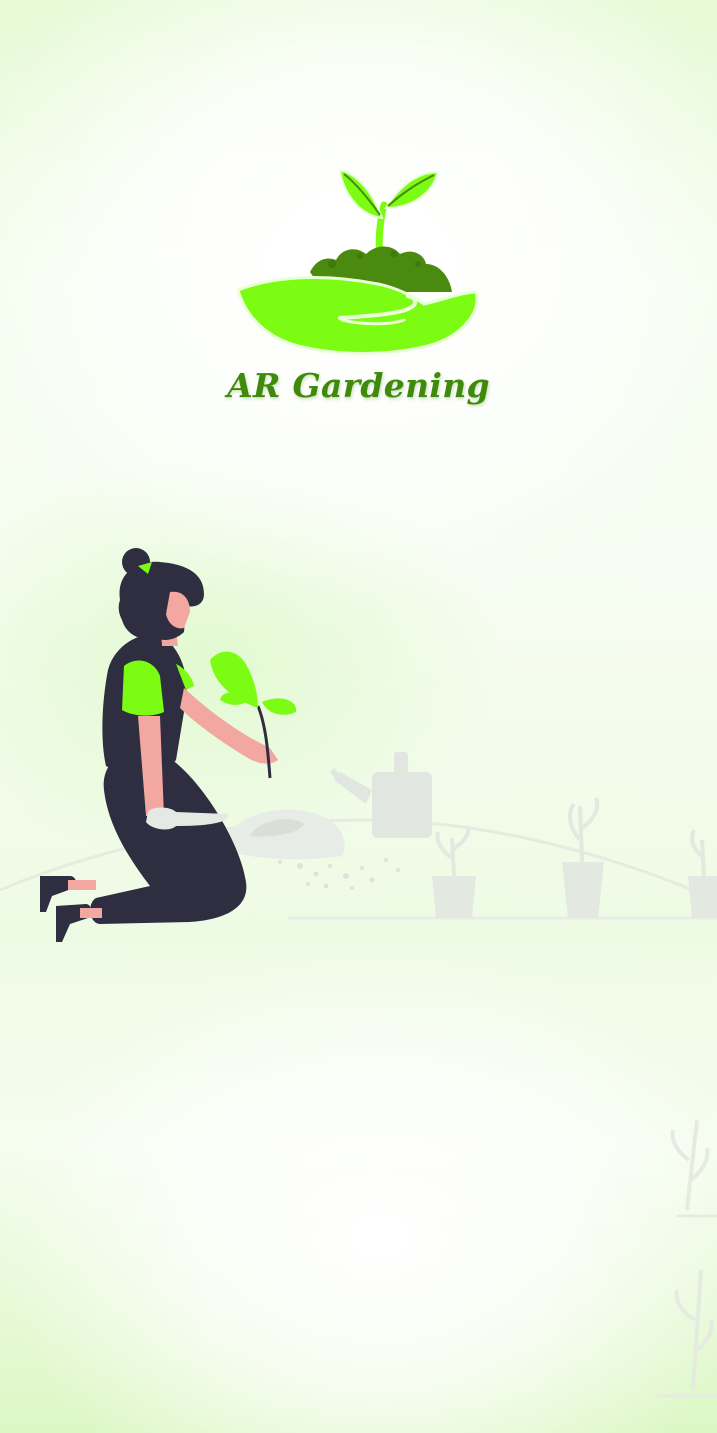 The image size is (717, 1433). What do you see at coordinates (168, 745) in the screenshot?
I see `gardener-figure` at bounding box center [168, 745].